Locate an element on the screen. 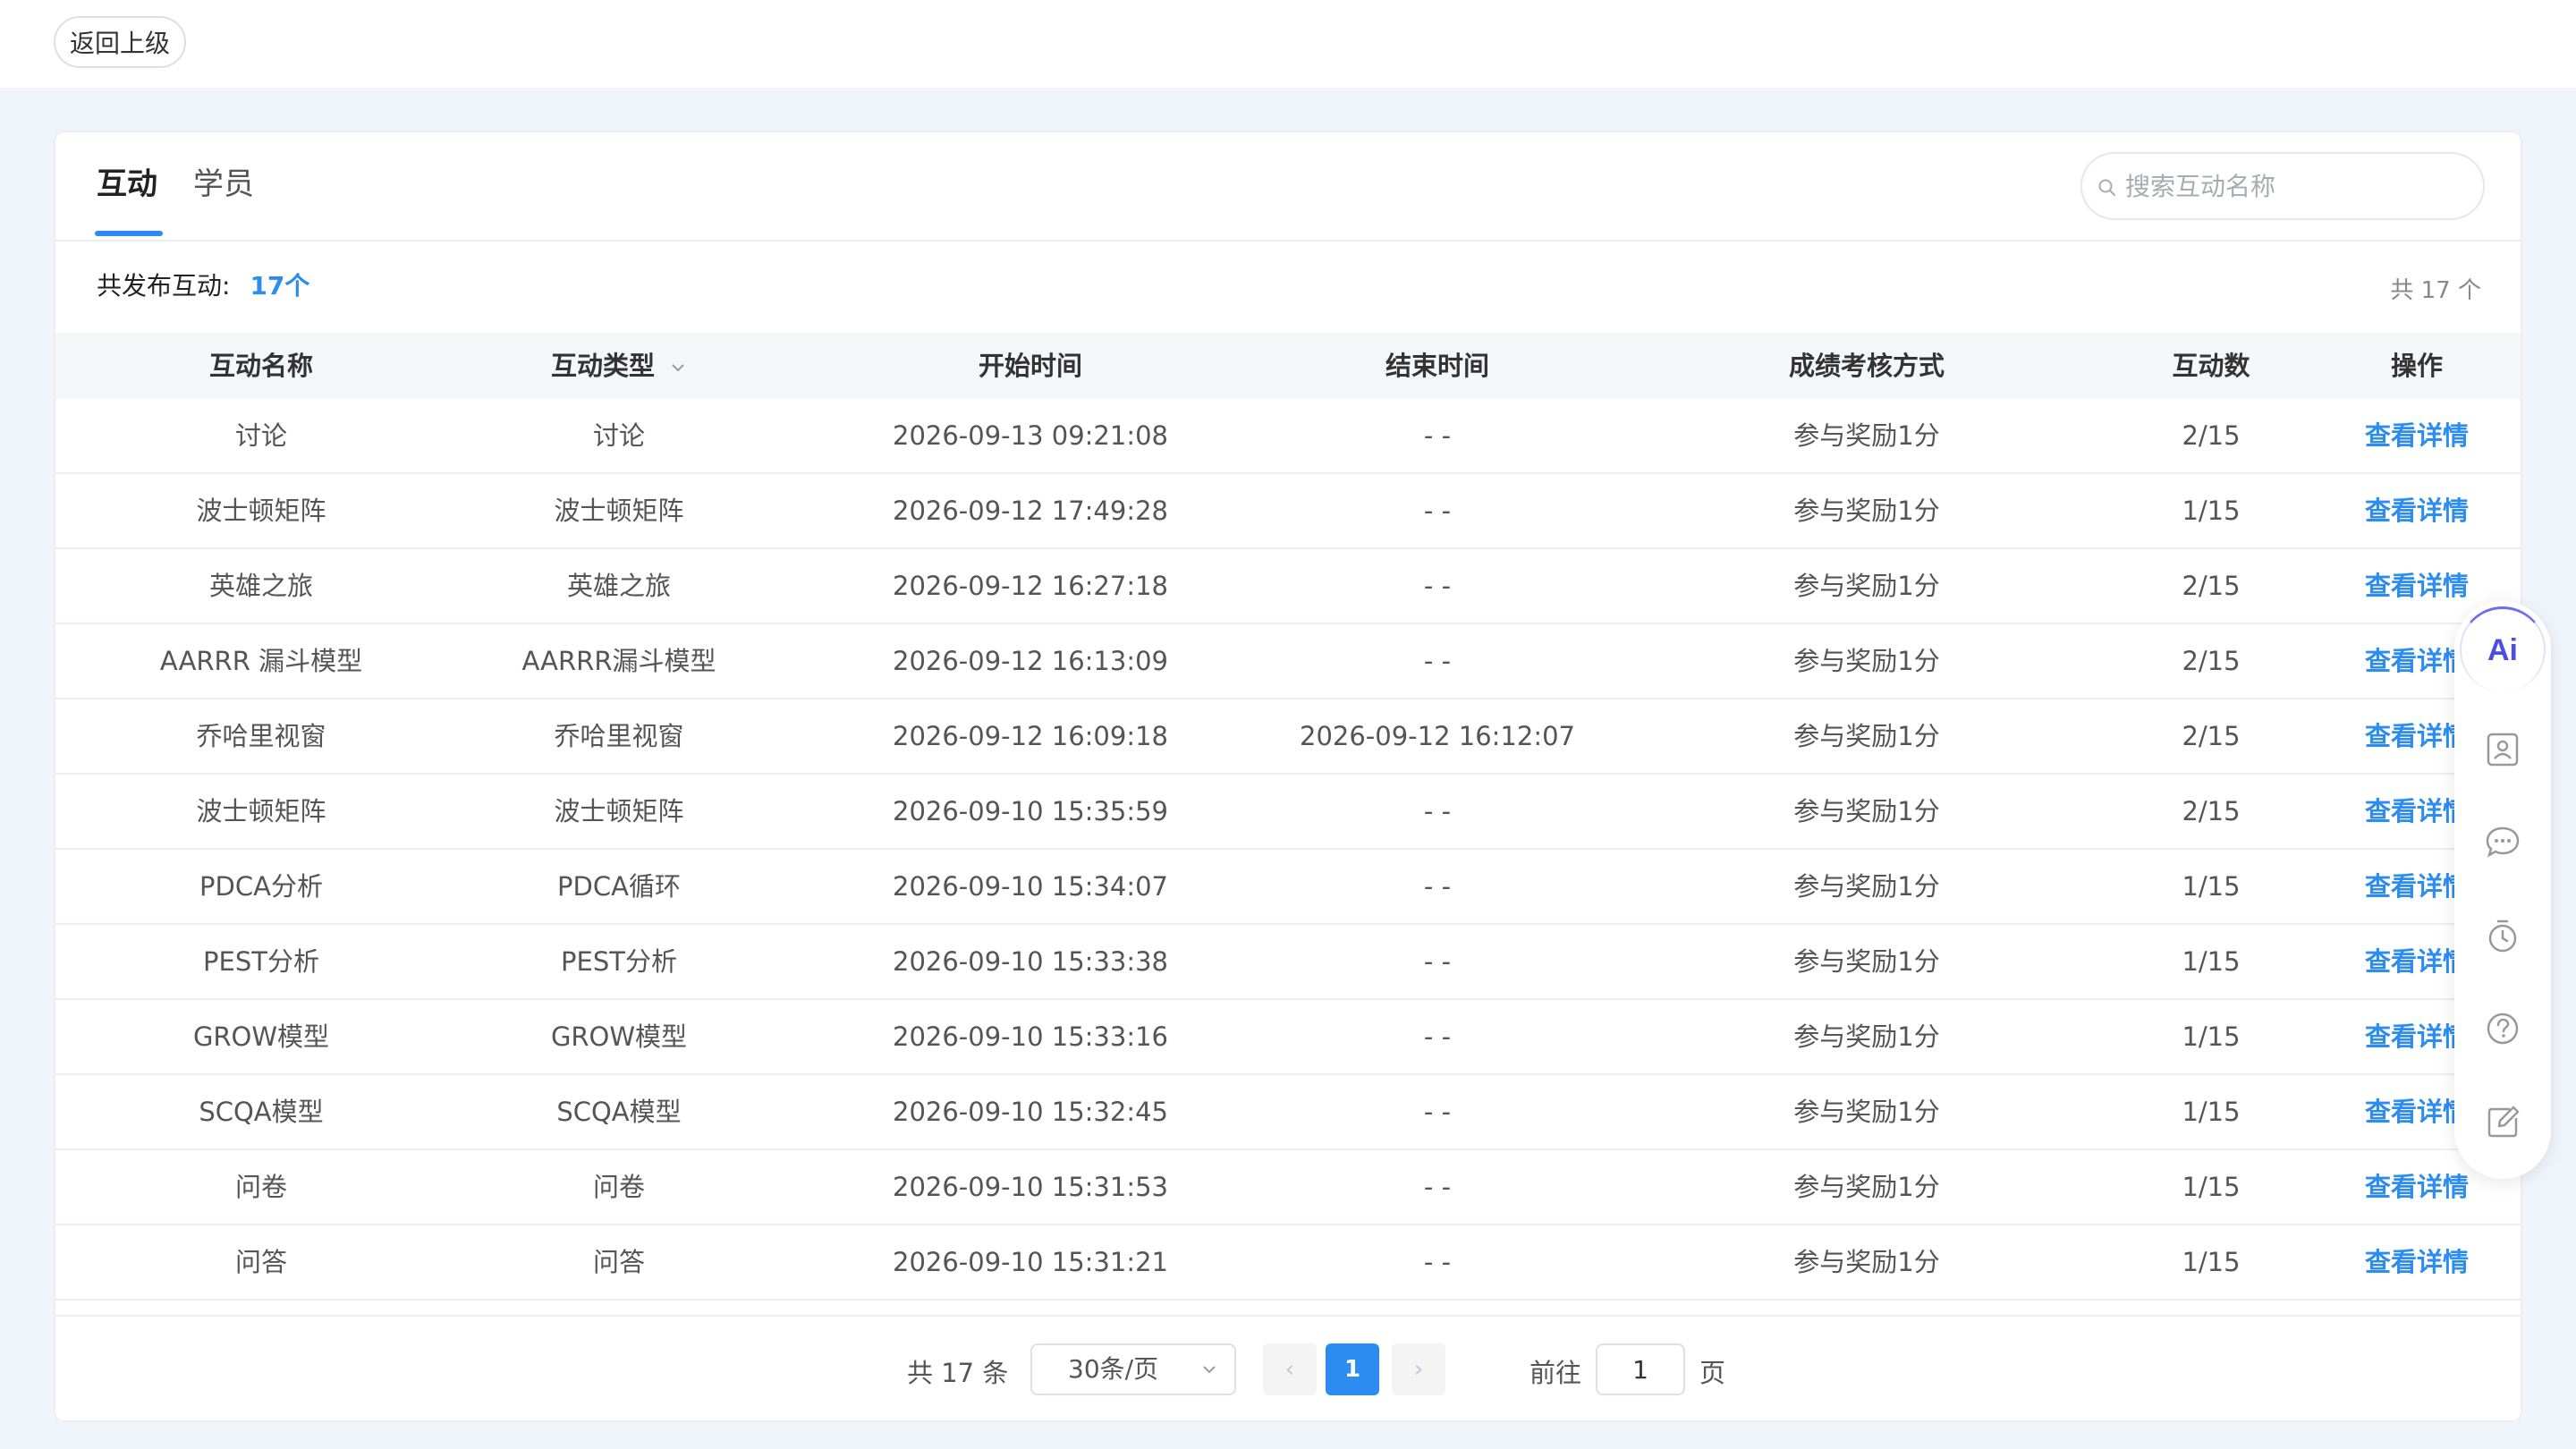 This screenshot has width=2576, height=1449. cell-type: AARRR漏斗模型 is located at coordinates (618, 661).